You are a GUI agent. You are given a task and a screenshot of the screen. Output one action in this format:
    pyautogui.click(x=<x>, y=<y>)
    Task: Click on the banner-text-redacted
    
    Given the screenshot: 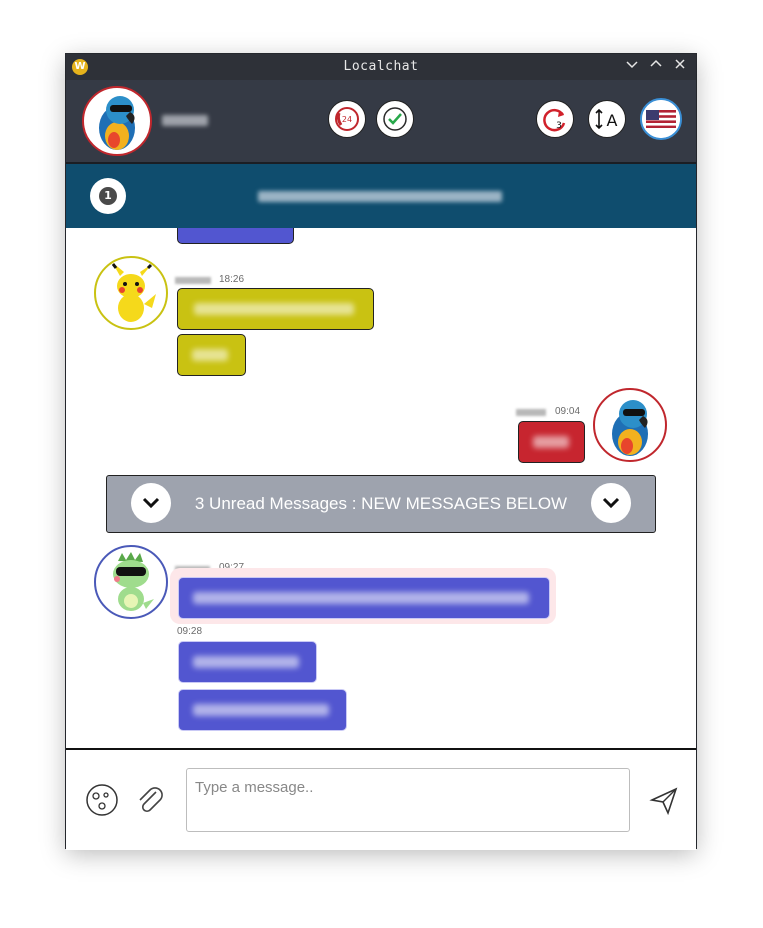 What is the action you would take?
    pyautogui.click(x=380, y=196)
    